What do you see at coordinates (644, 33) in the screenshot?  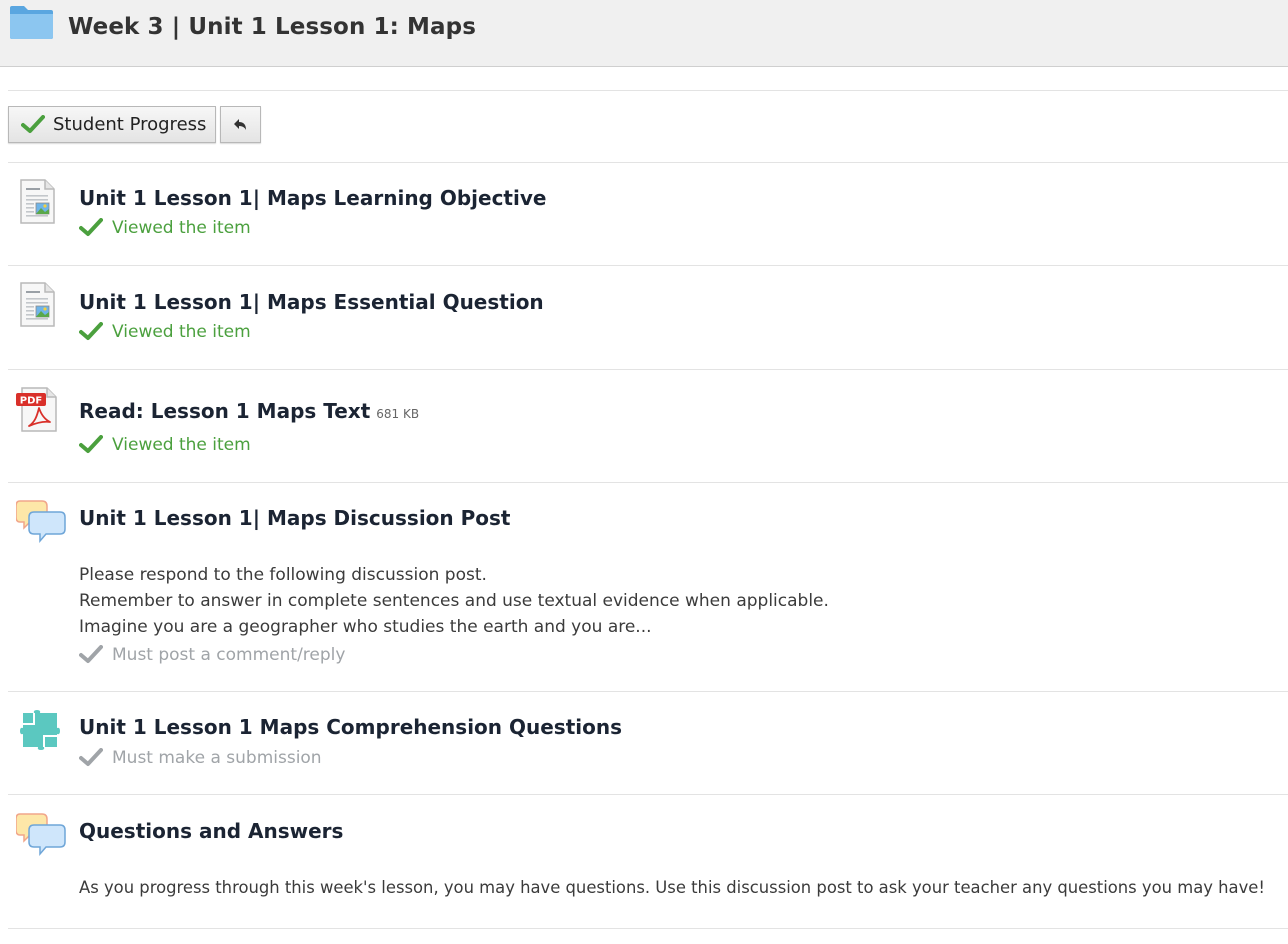 I see `page-header: Week 3 | Unit 1 Lesson 1: Maps` at bounding box center [644, 33].